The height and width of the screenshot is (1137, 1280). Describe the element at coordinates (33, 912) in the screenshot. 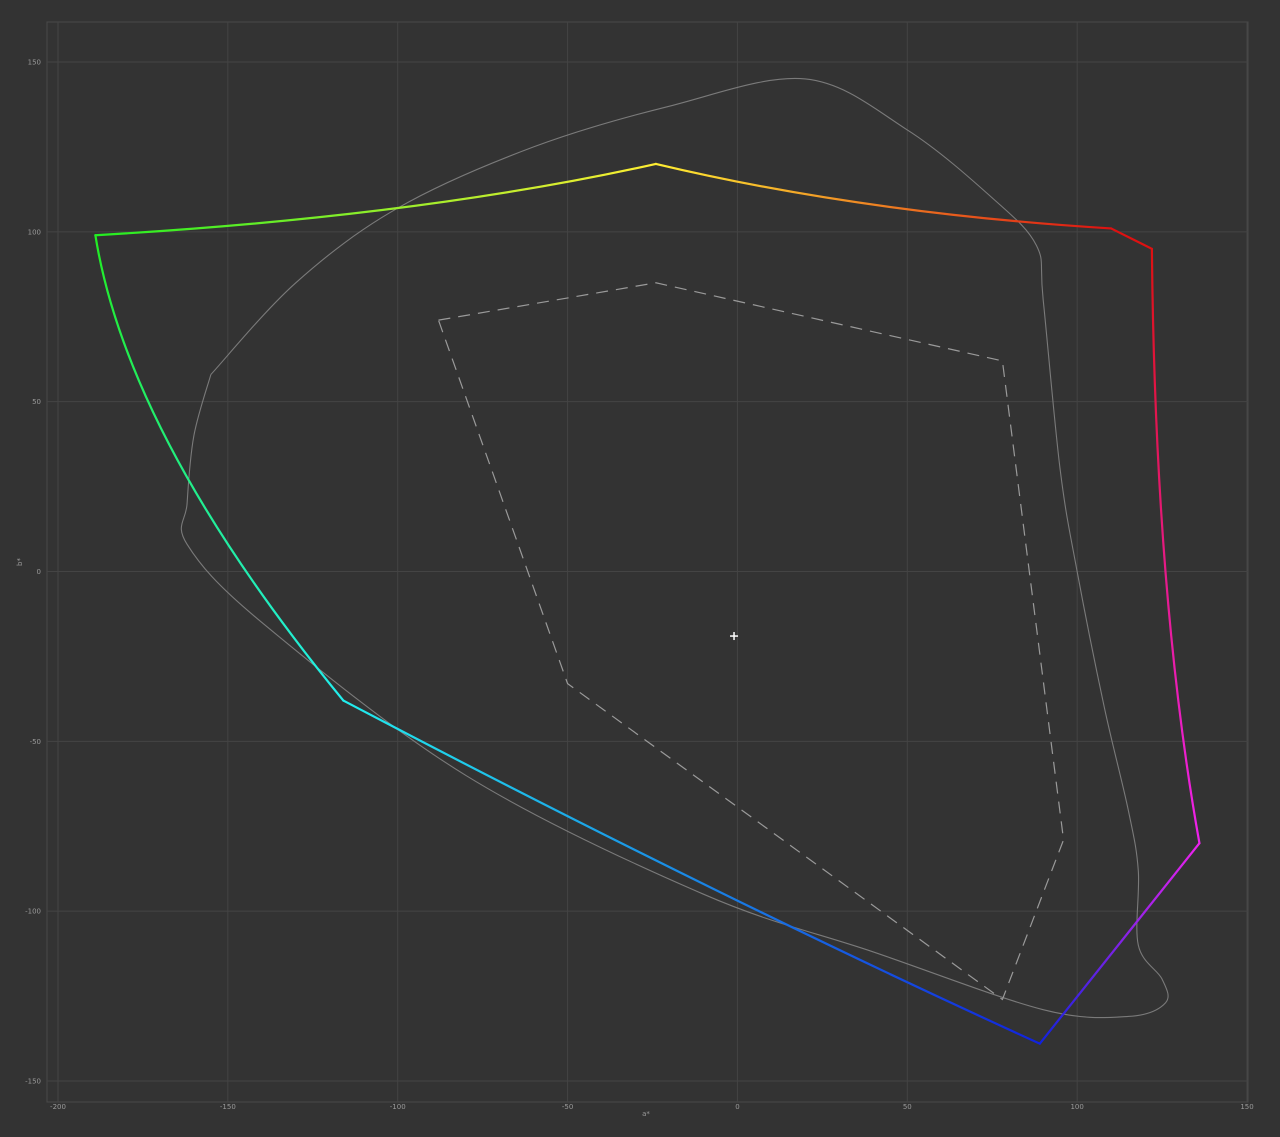

I see `y-tick-label: -100` at that location.